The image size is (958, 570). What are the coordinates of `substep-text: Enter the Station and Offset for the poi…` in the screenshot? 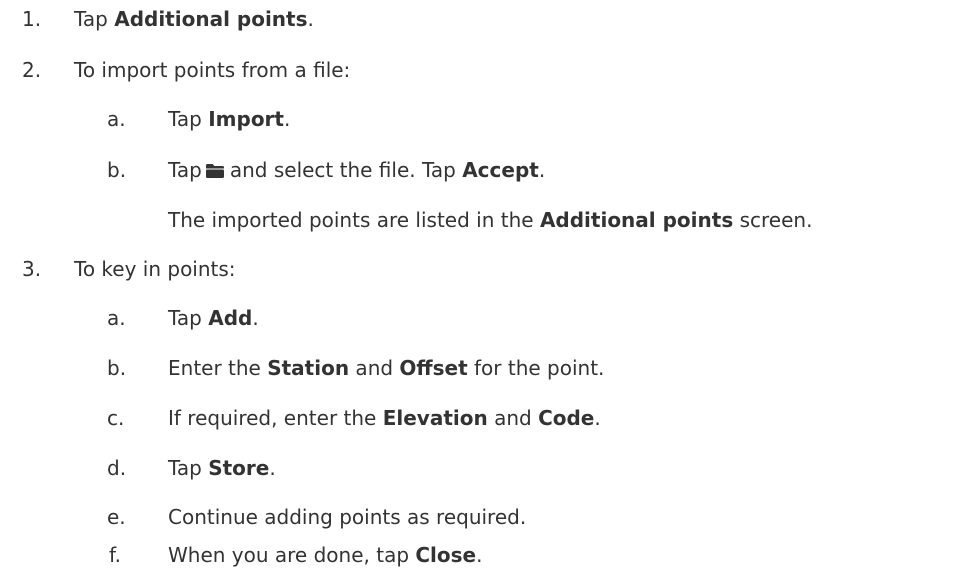 It's located at (386, 368).